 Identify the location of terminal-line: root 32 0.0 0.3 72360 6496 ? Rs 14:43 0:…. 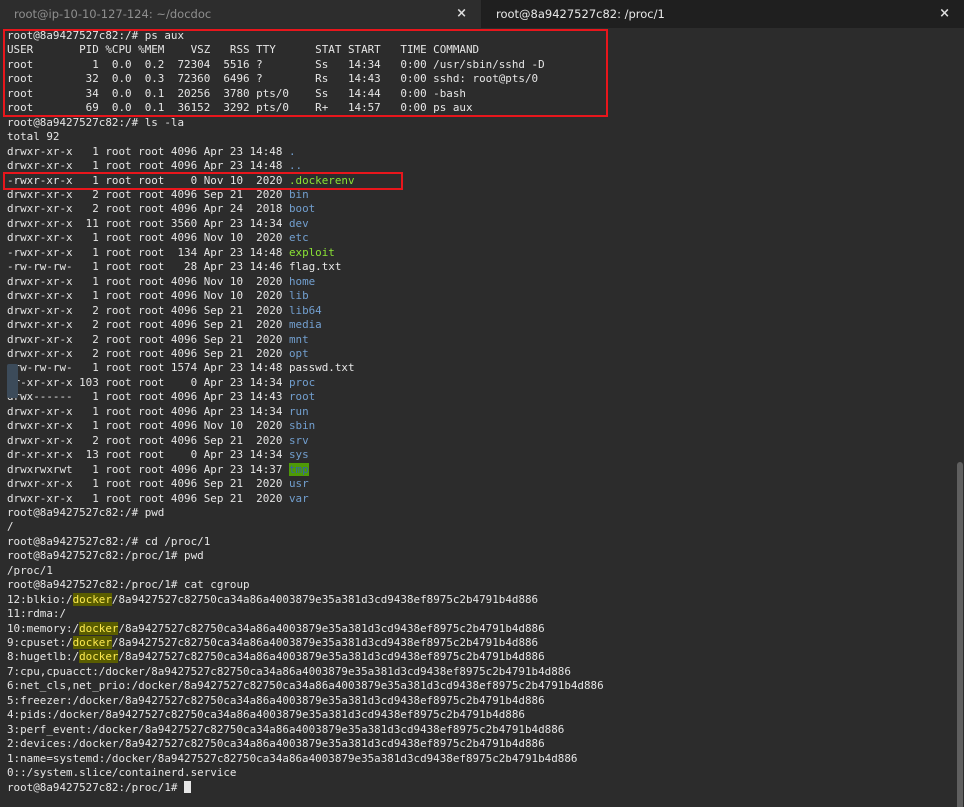
(485, 79).